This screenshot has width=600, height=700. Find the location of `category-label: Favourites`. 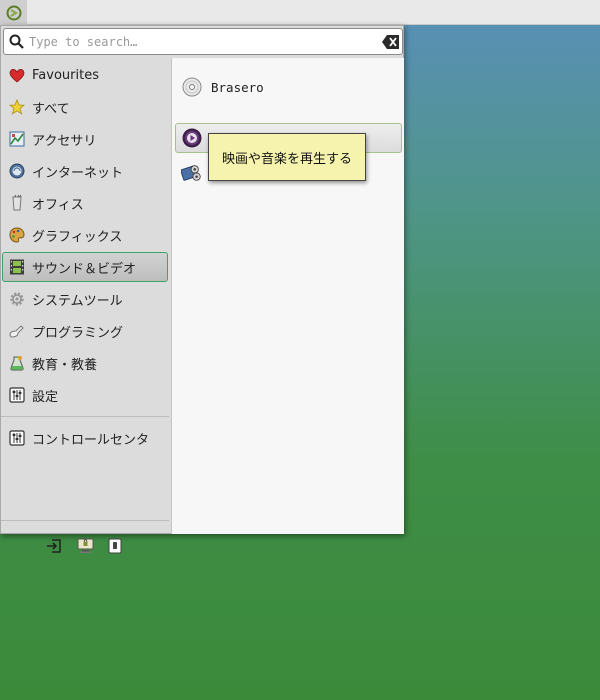

category-label: Favourites is located at coordinates (65, 75).